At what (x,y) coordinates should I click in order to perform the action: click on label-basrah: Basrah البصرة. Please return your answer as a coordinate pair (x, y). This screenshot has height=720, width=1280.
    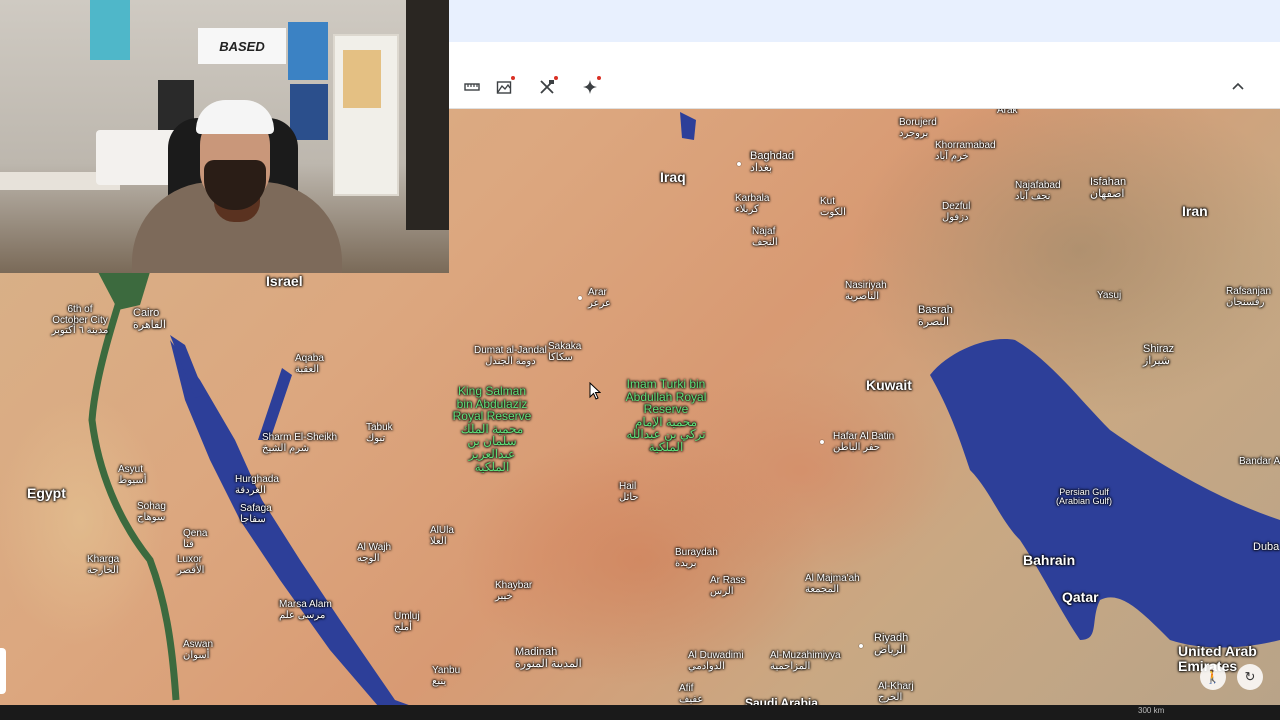
    Looking at the image, I should click on (935, 316).